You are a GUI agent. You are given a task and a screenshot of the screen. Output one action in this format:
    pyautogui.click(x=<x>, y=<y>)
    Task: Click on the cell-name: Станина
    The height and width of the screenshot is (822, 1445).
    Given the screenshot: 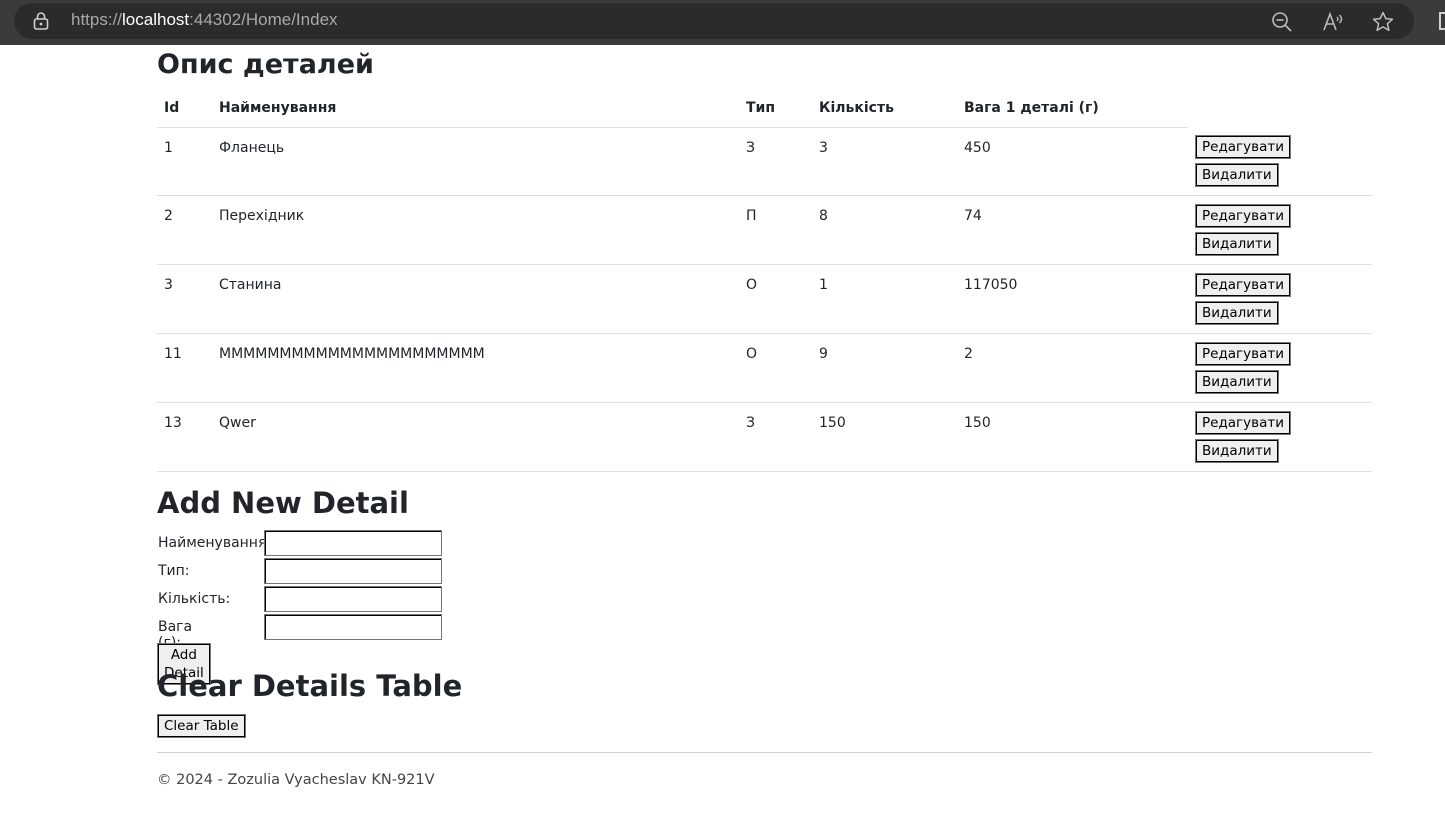 What is the action you would take?
    pyautogui.click(x=475, y=299)
    